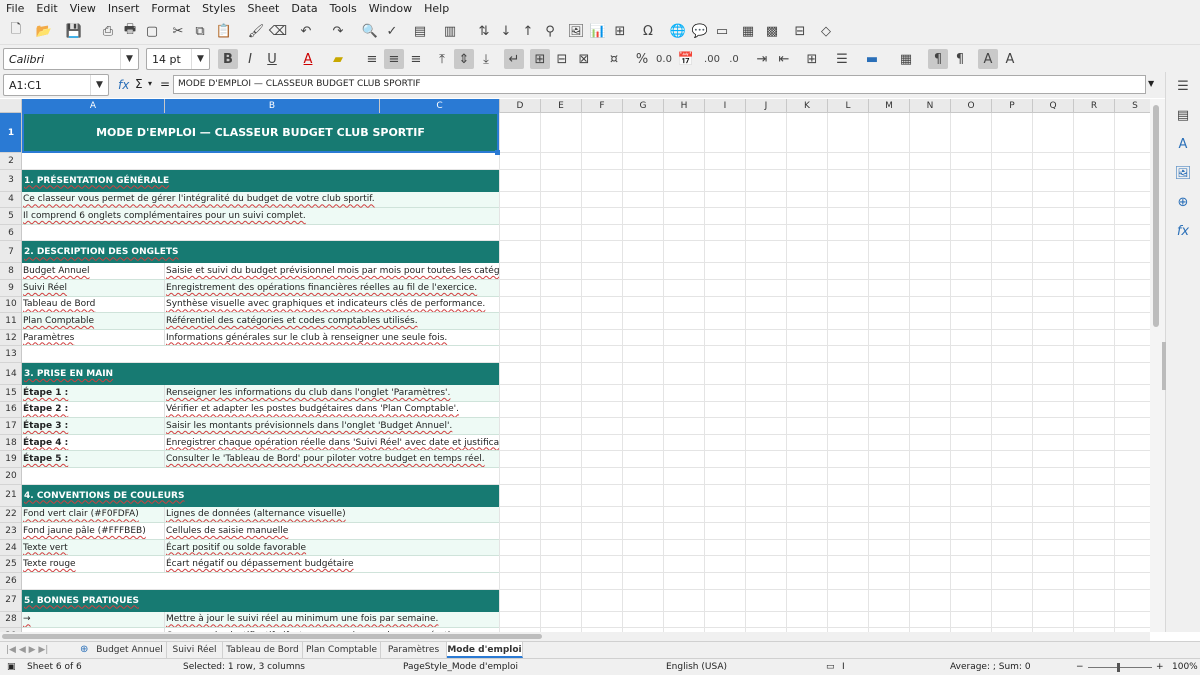 The width and height of the screenshot is (1200, 676). I want to click on undo-icon: ↶, so click(306, 31).